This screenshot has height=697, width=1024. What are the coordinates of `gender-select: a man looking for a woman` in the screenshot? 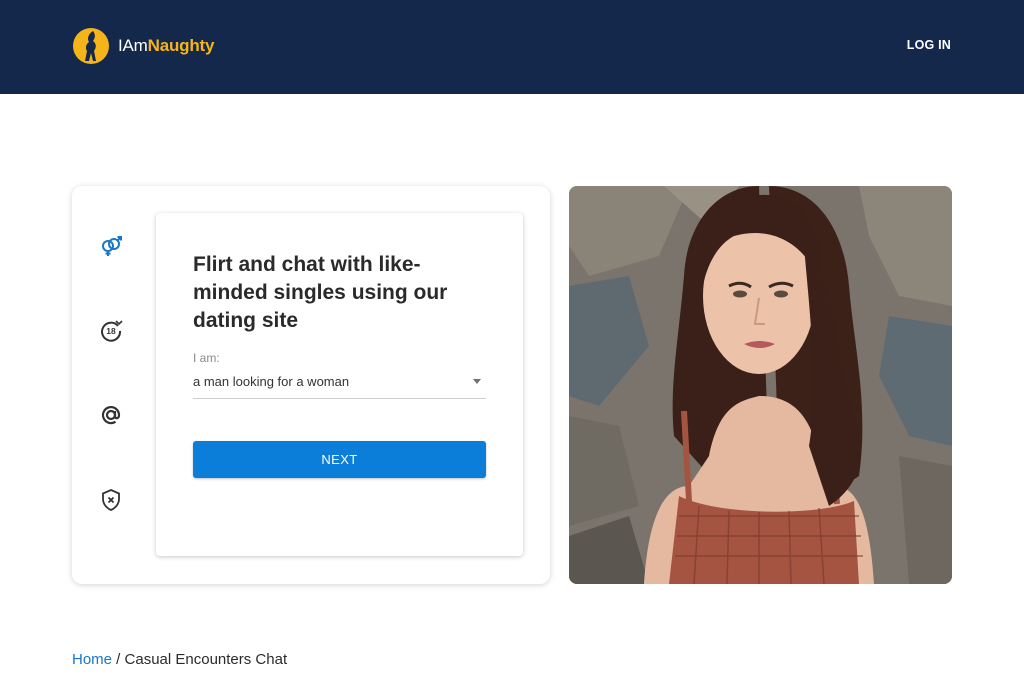 It's located at (339, 385).